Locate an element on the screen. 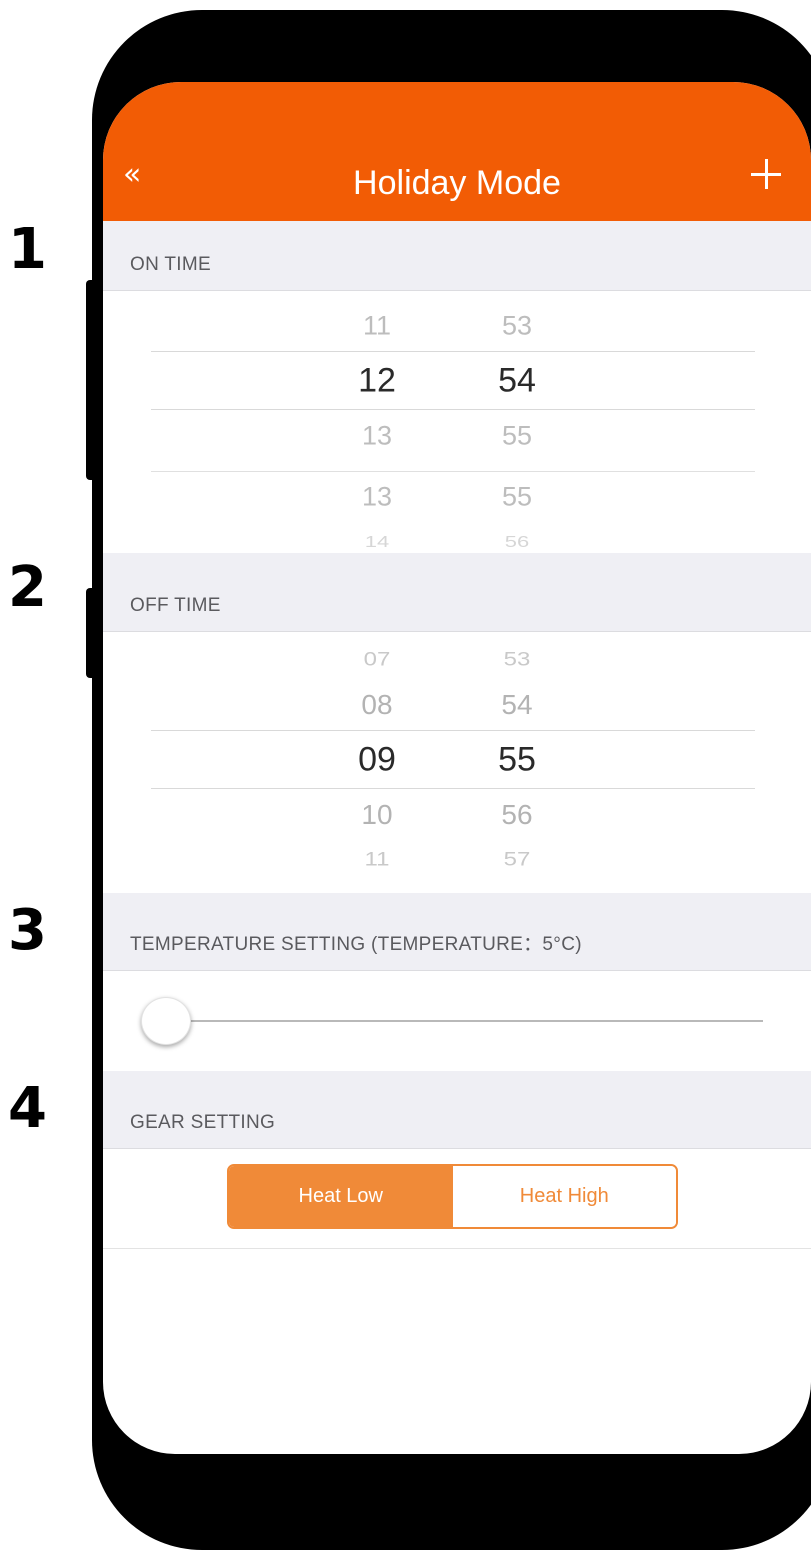 The image size is (811, 1550). step-number-4: 4 is located at coordinates (27, 1108).